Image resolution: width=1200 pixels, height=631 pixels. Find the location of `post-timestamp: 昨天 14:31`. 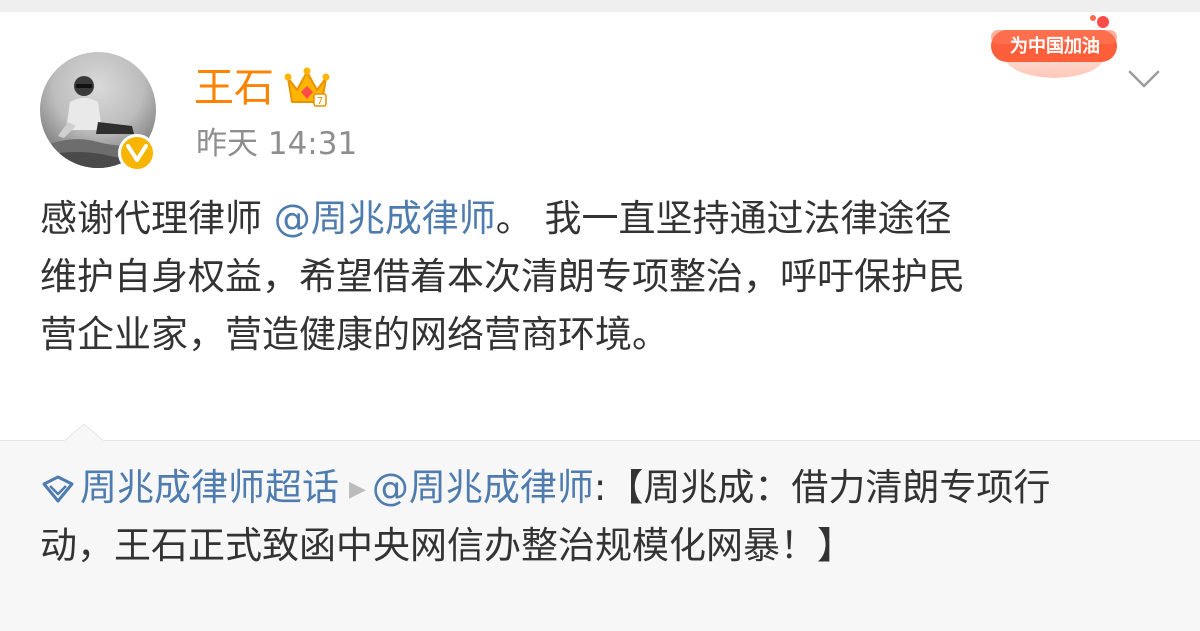

post-timestamp: 昨天 14:31 is located at coordinates (277, 144).